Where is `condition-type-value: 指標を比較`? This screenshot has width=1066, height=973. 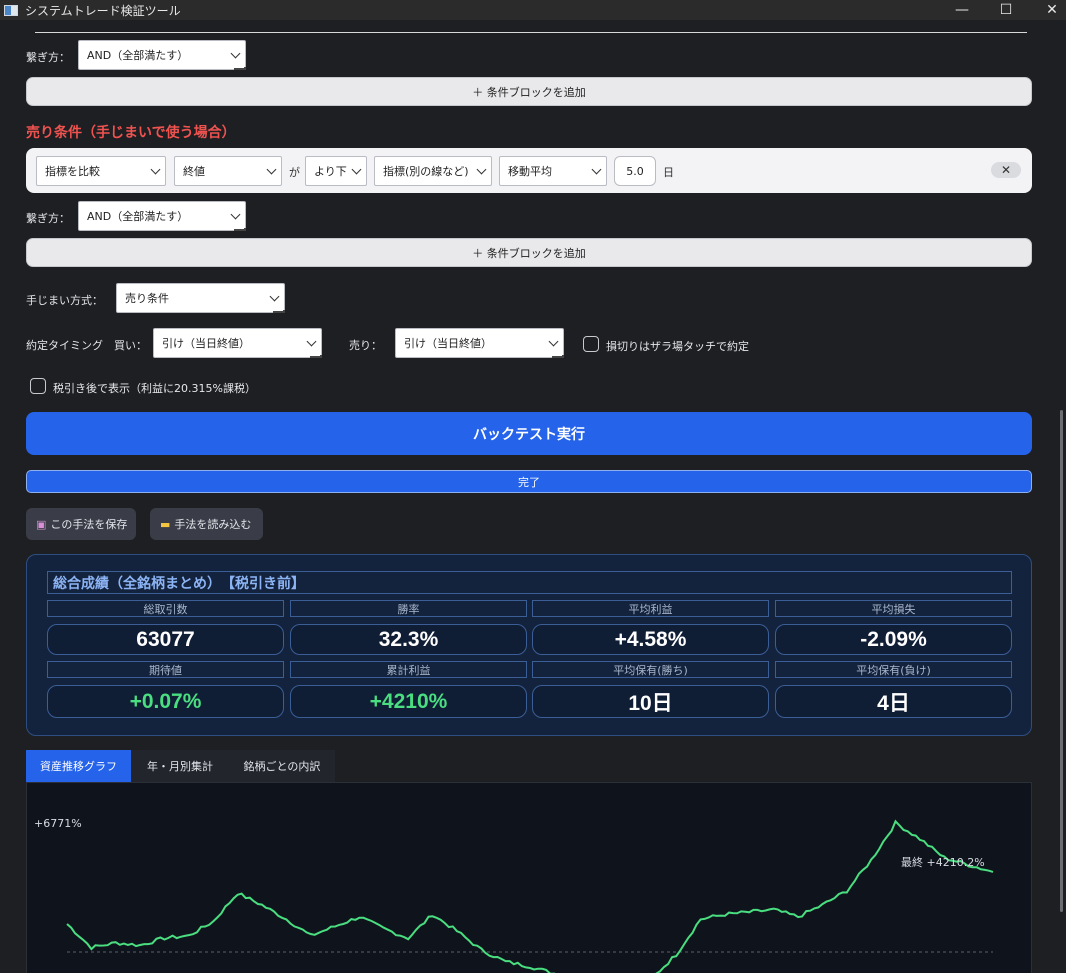
condition-type-value: 指標を比較 is located at coordinates (72, 171).